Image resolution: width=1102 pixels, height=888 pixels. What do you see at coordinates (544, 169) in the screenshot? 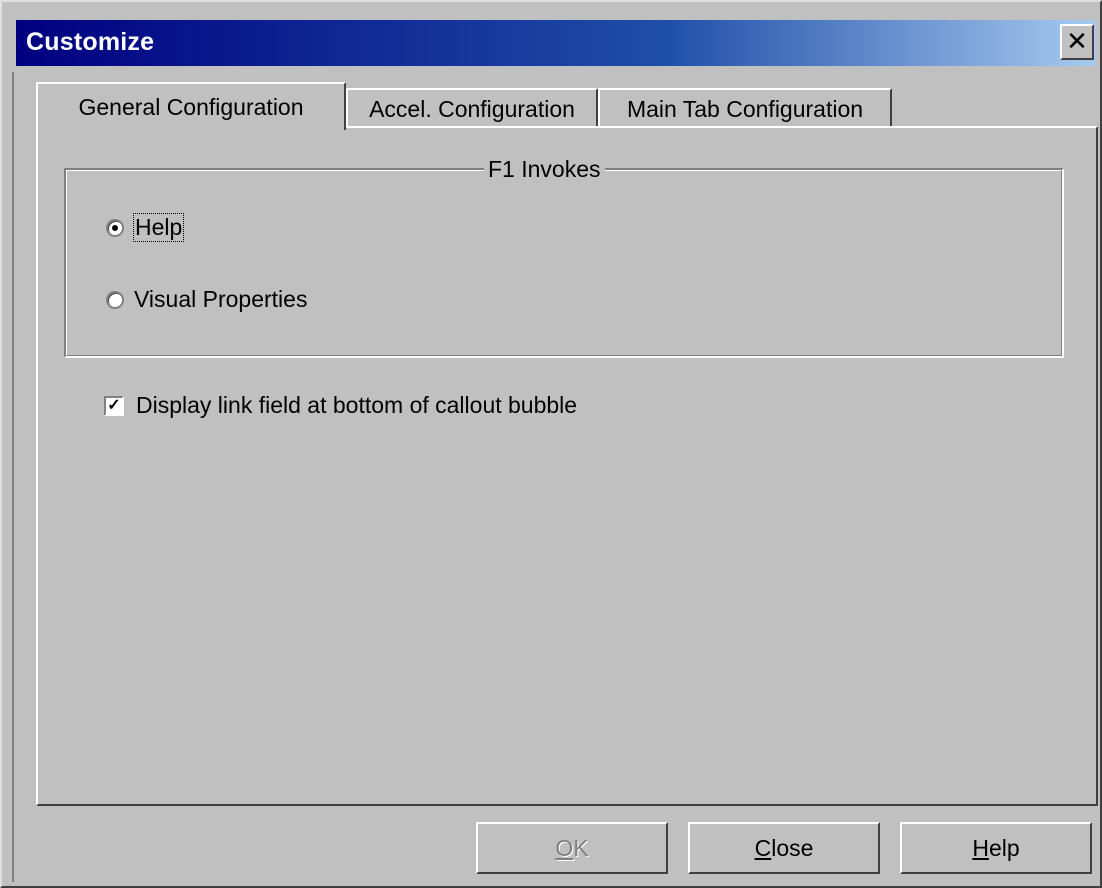
I see `group-label: F1 Invokes` at bounding box center [544, 169].